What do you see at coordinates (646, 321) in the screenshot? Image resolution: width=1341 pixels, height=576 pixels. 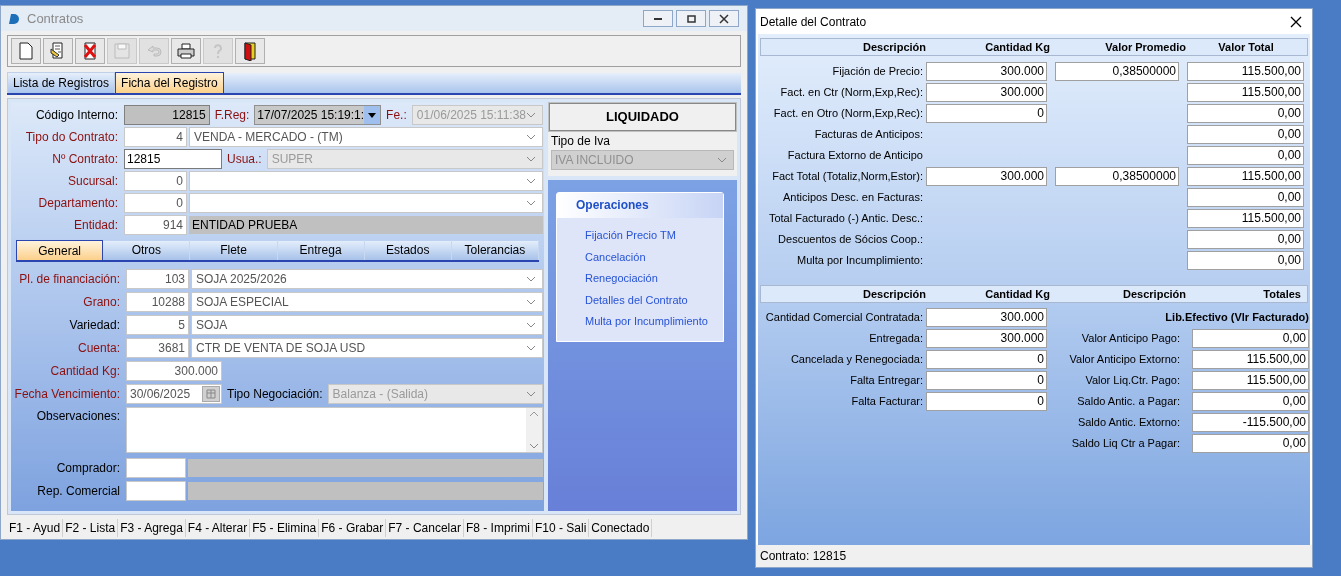 I see `link: Multa por Incumplimiento` at bounding box center [646, 321].